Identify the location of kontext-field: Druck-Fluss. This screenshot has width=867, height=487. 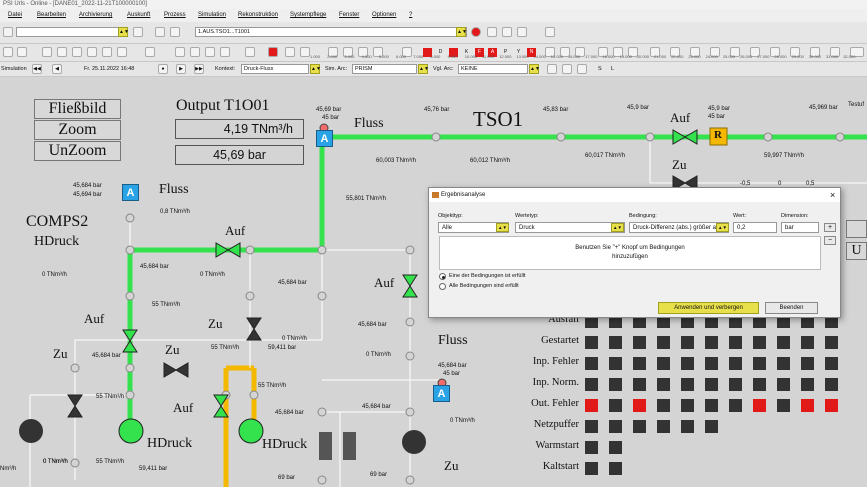
(275, 69).